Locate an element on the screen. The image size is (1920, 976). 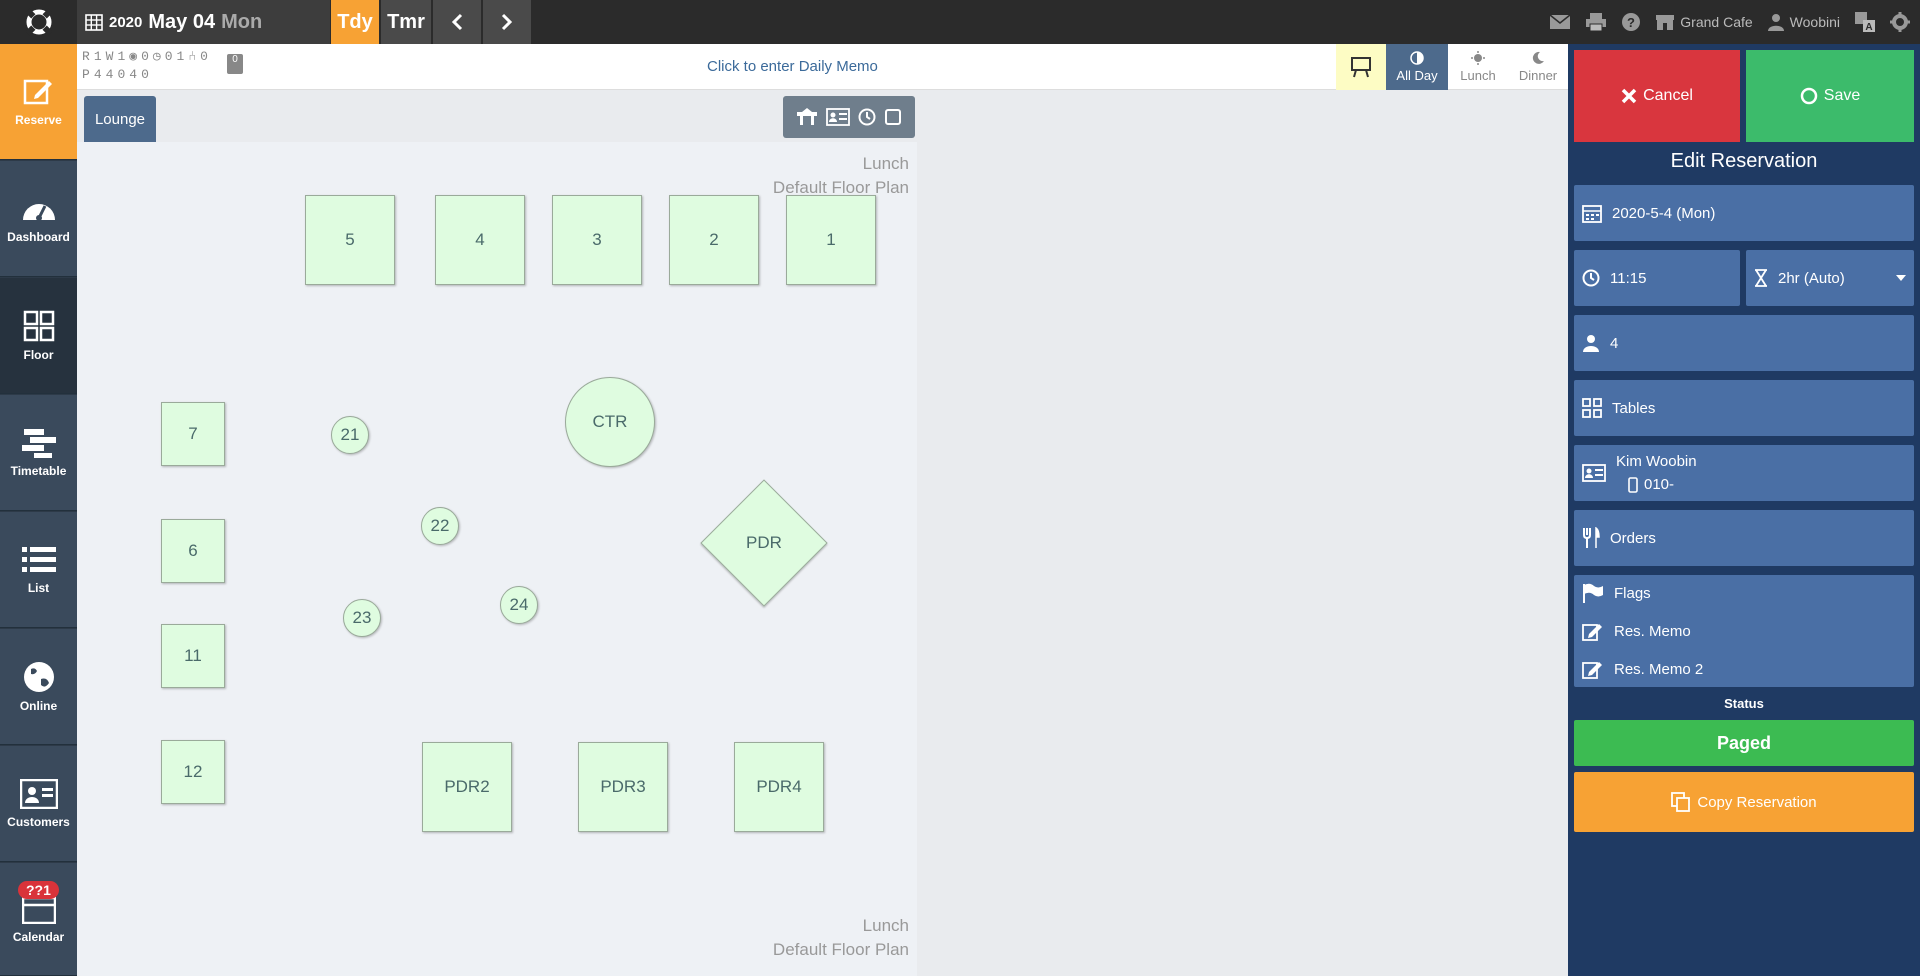
table-23: 23 is located at coordinates (362, 618).